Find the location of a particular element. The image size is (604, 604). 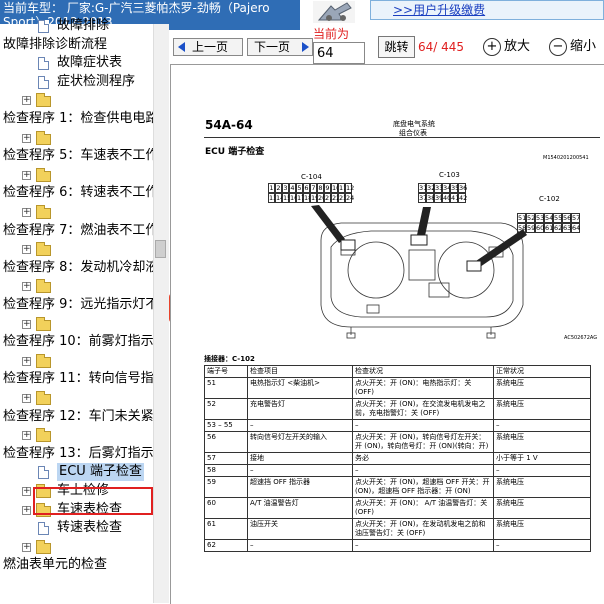

table-header-cell: 正常状况 is located at coordinates (542, 371).